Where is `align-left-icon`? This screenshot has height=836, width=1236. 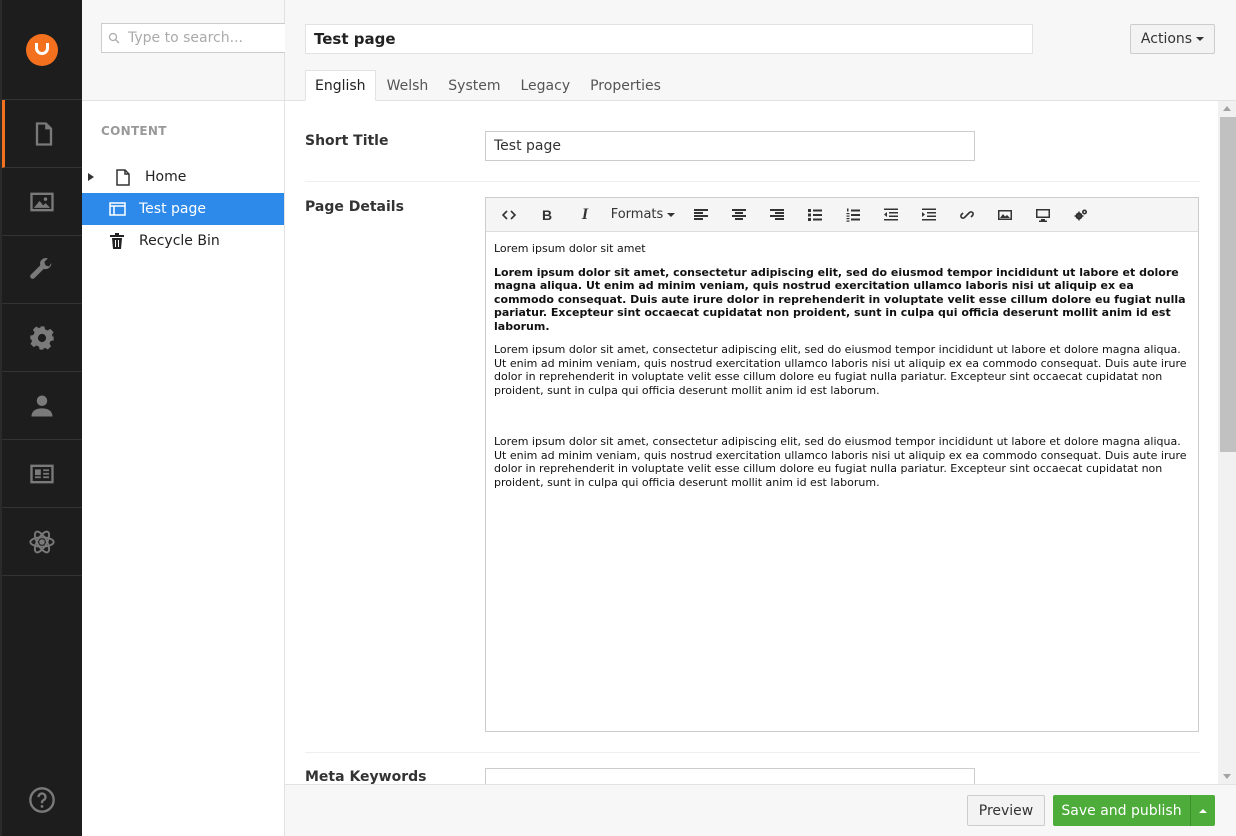 align-left-icon is located at coordinates (701, 214).